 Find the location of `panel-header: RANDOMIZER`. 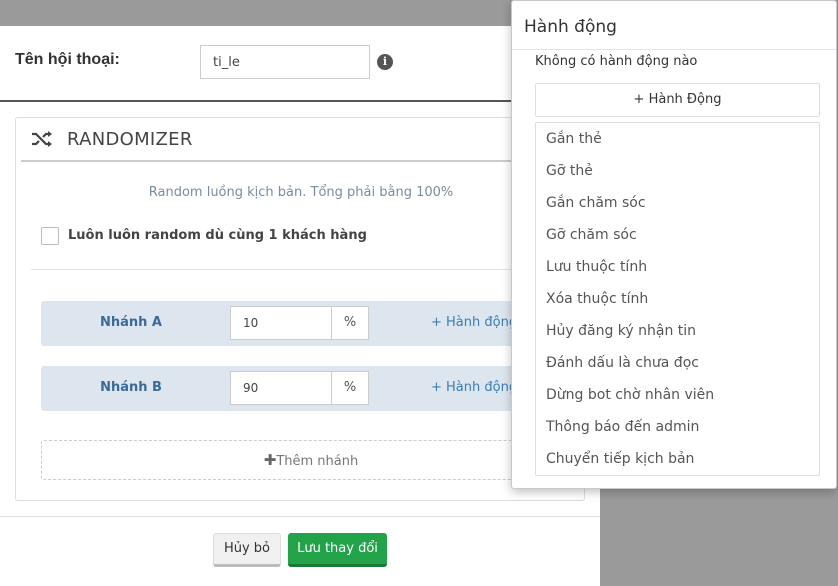

panel-header: RANDOMIZER is located at coordinates (301, 140).